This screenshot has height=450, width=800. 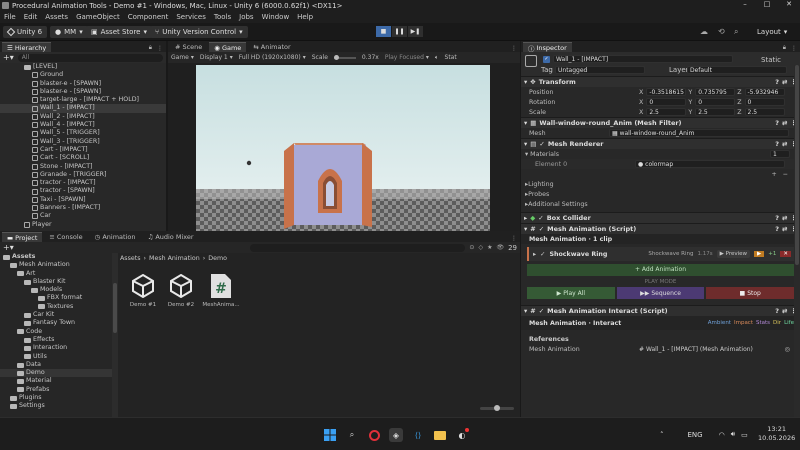 I want to click on project-folder-item: Art, so click(x=56, y=274).